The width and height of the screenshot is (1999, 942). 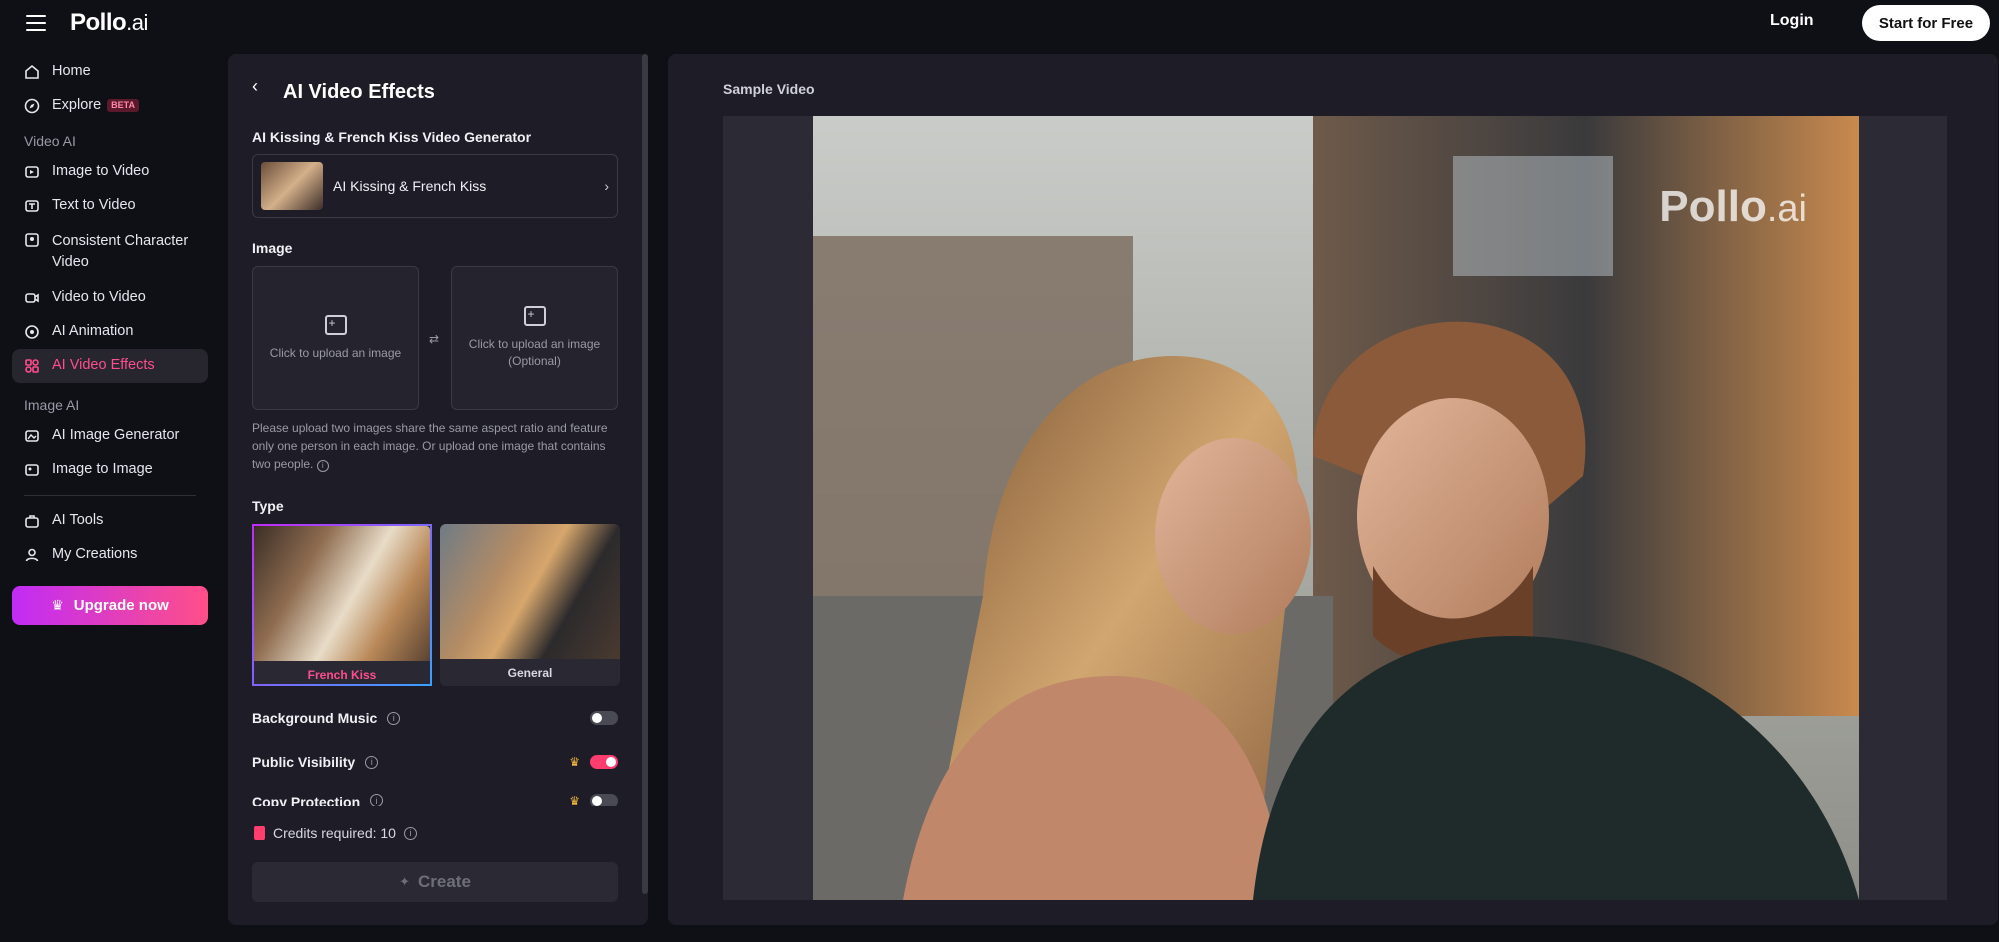 I want to click on background-music-row: Background Music i, so click(x=435, y=718).